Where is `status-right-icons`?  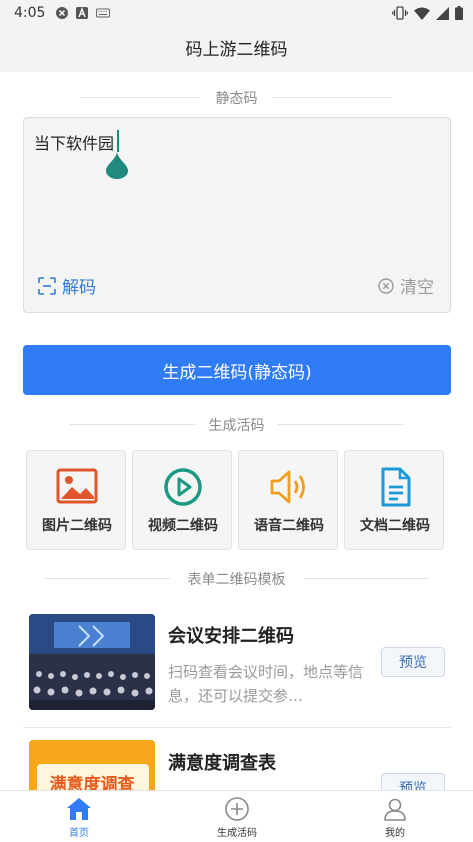 status-right-icons is located at coordinates (427, 13).